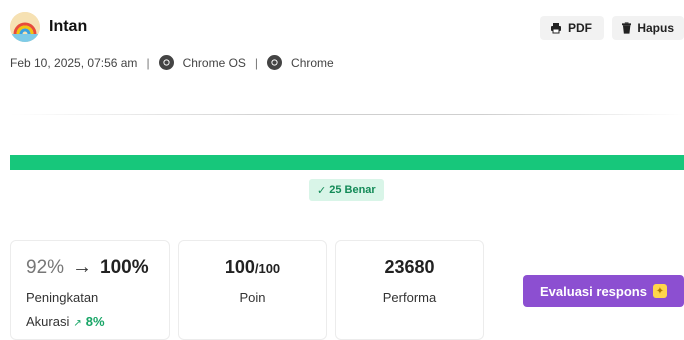 The height and width of the screenshot is (340, 684). I want to click on check-icon: ✓, so click(322, 190).